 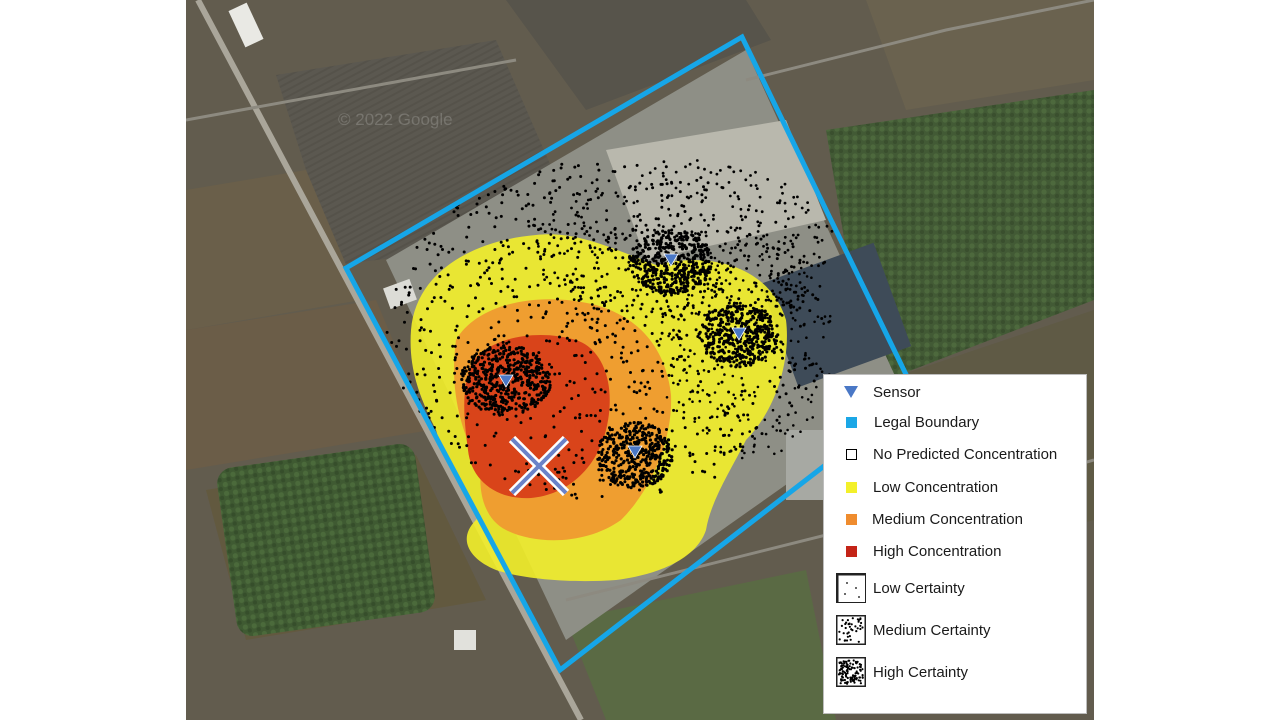 I want to click on sparse-dots-icon, so click(x=851, y=588).